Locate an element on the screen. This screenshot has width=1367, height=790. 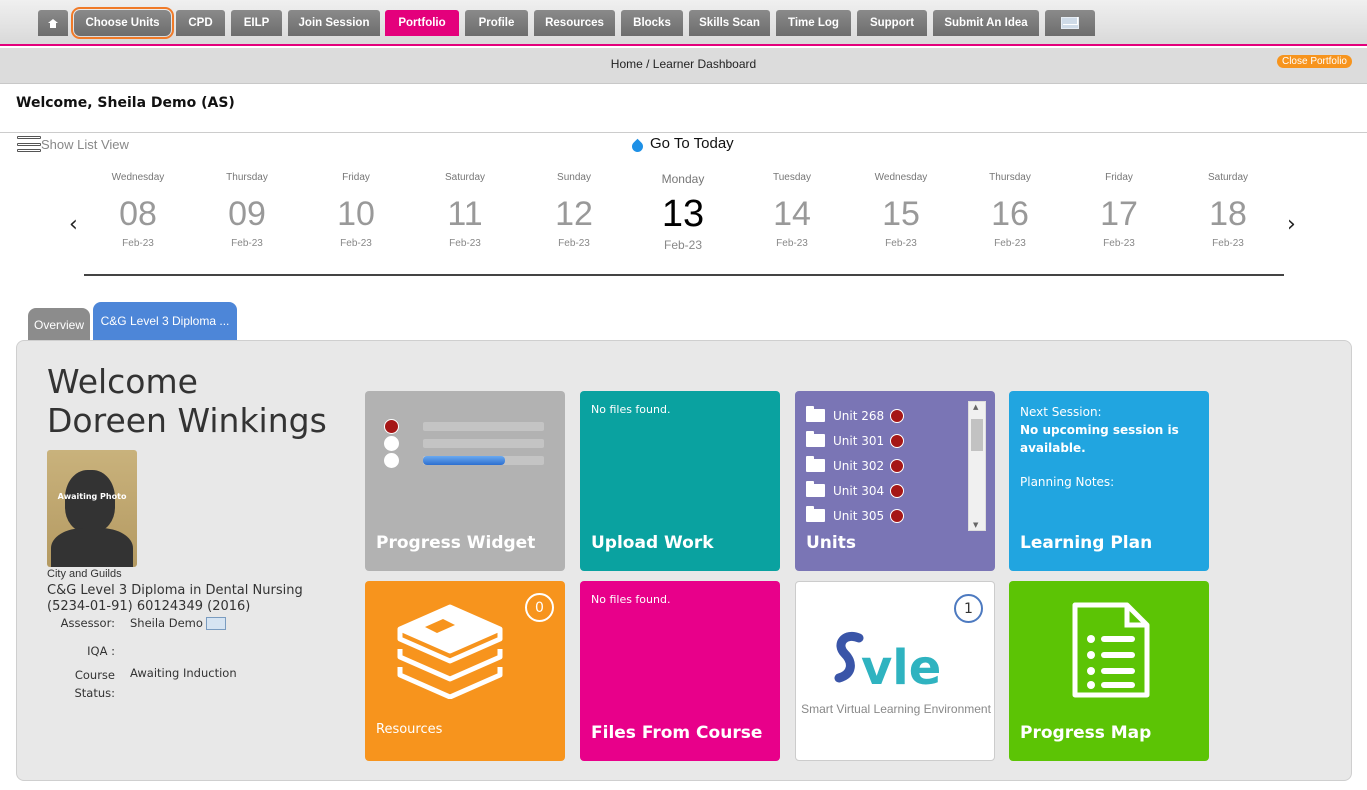
calendar-day: Tuesday 14 Feb-23 is located at coordinates (792, 210).